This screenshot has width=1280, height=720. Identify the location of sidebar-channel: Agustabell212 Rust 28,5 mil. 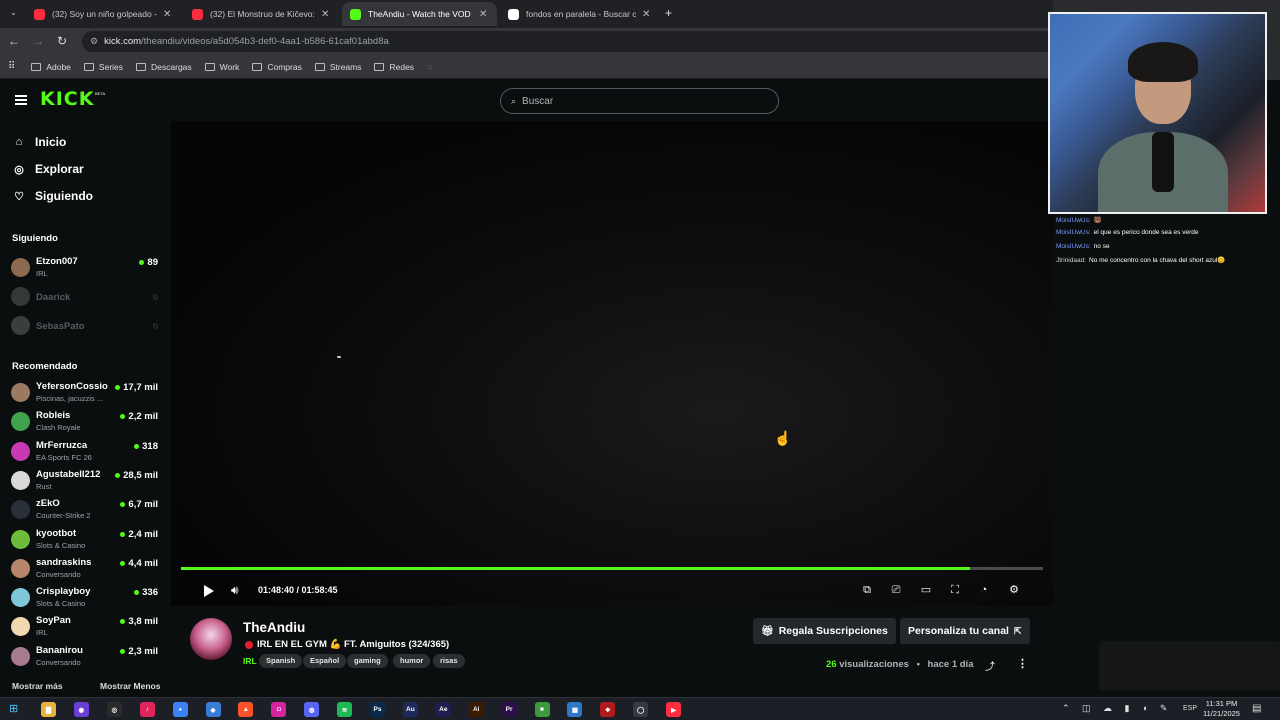
(86, 481).